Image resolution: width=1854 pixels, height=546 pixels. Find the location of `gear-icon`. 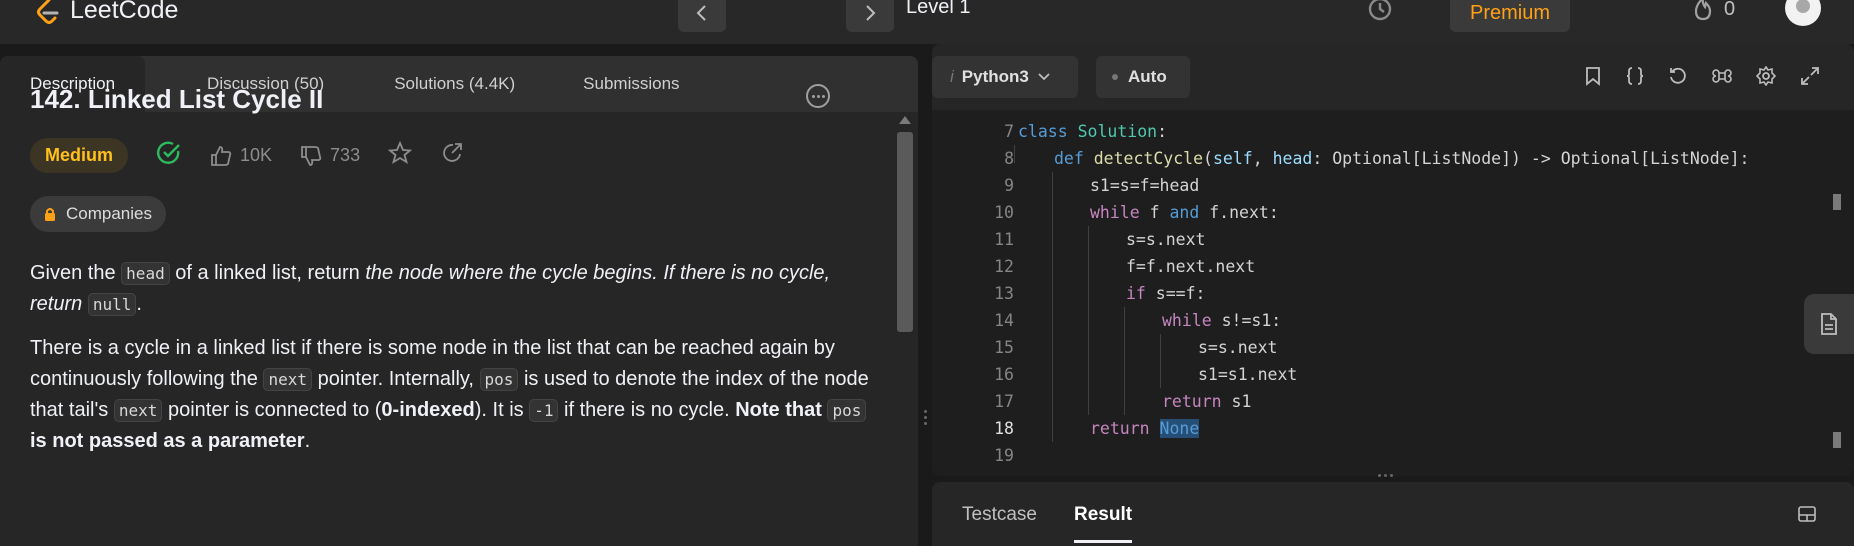

gear-icon is located at coordinates (1766, 76).